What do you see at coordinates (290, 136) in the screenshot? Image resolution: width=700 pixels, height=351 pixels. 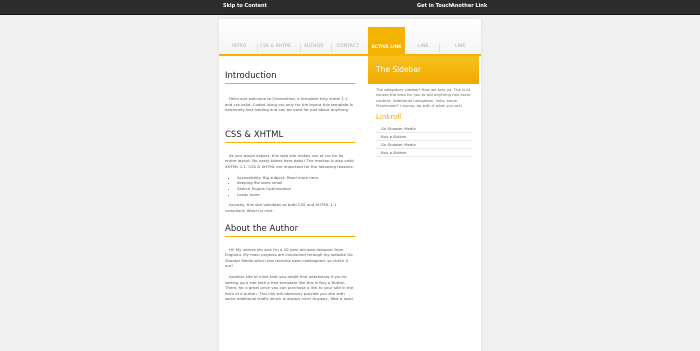 I see `css-xhtml-heading: CSS & XHTML` at bounding box center [290, 136].